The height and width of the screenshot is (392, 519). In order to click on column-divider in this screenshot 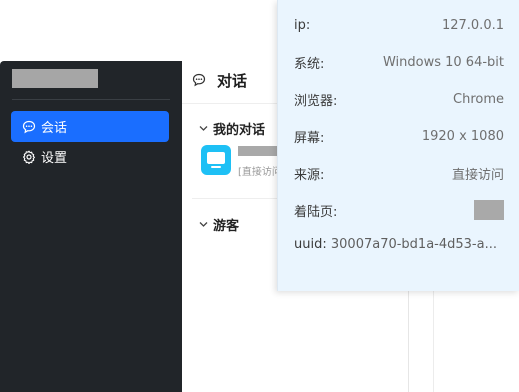, I will do `click(433, 341)`.